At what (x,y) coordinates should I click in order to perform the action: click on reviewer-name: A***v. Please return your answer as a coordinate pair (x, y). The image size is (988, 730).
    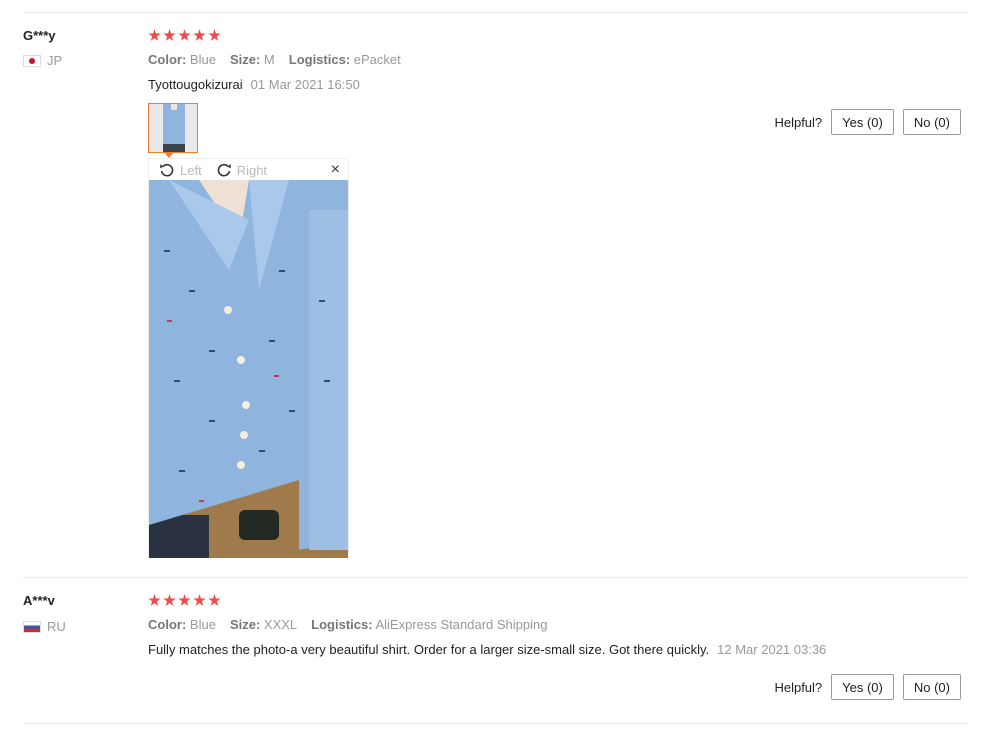
    Looking at the image, I should click on (39, 600).